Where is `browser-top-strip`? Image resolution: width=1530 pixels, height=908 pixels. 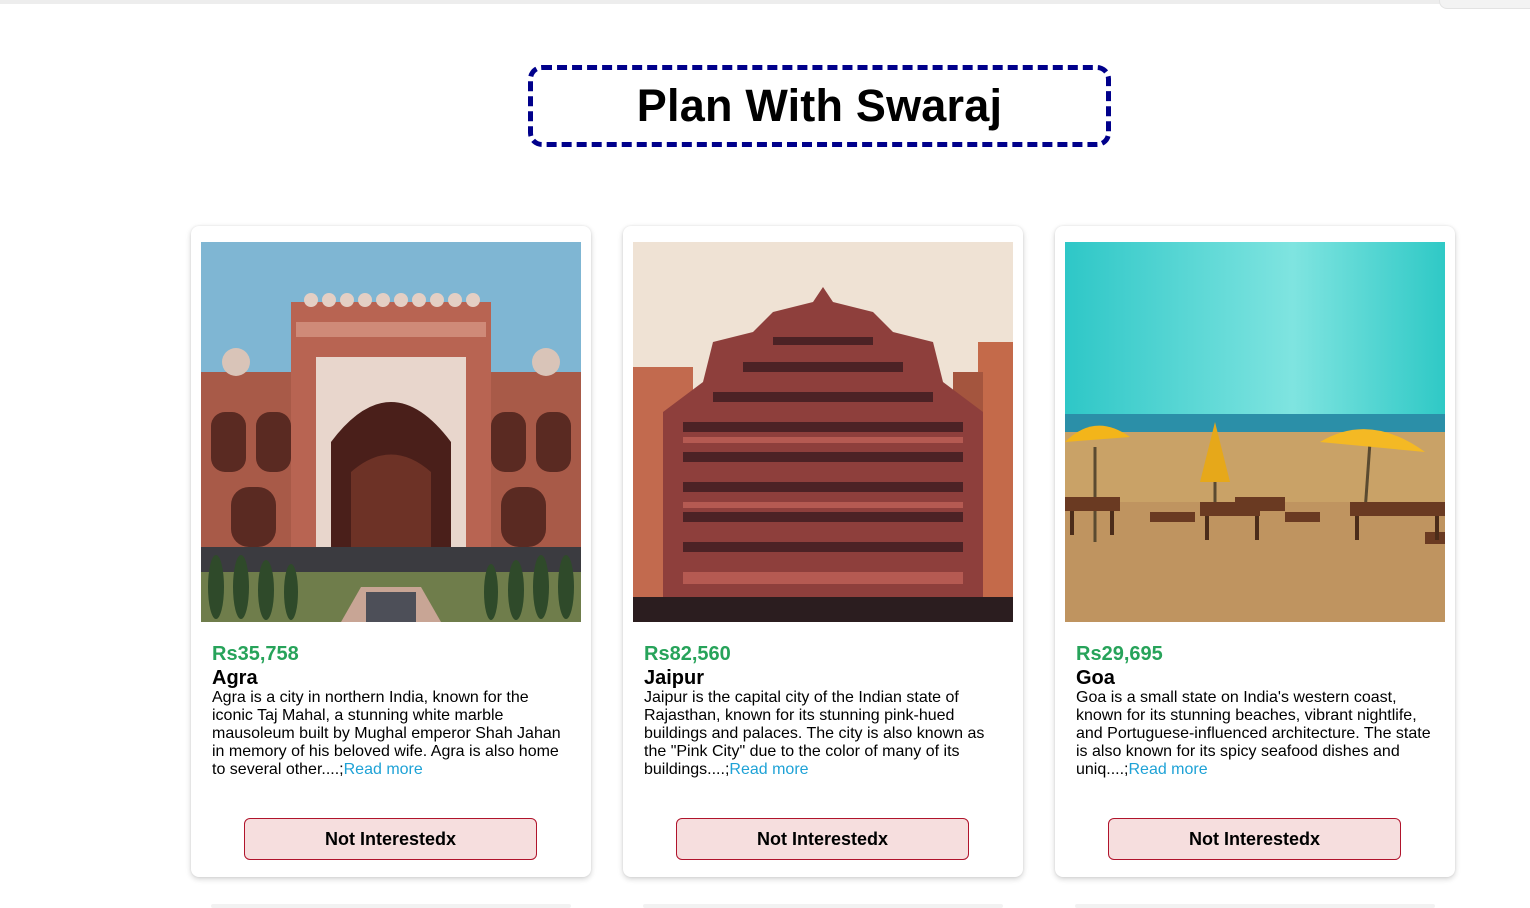
browser-top-strip is located at coordinates (765, 2).